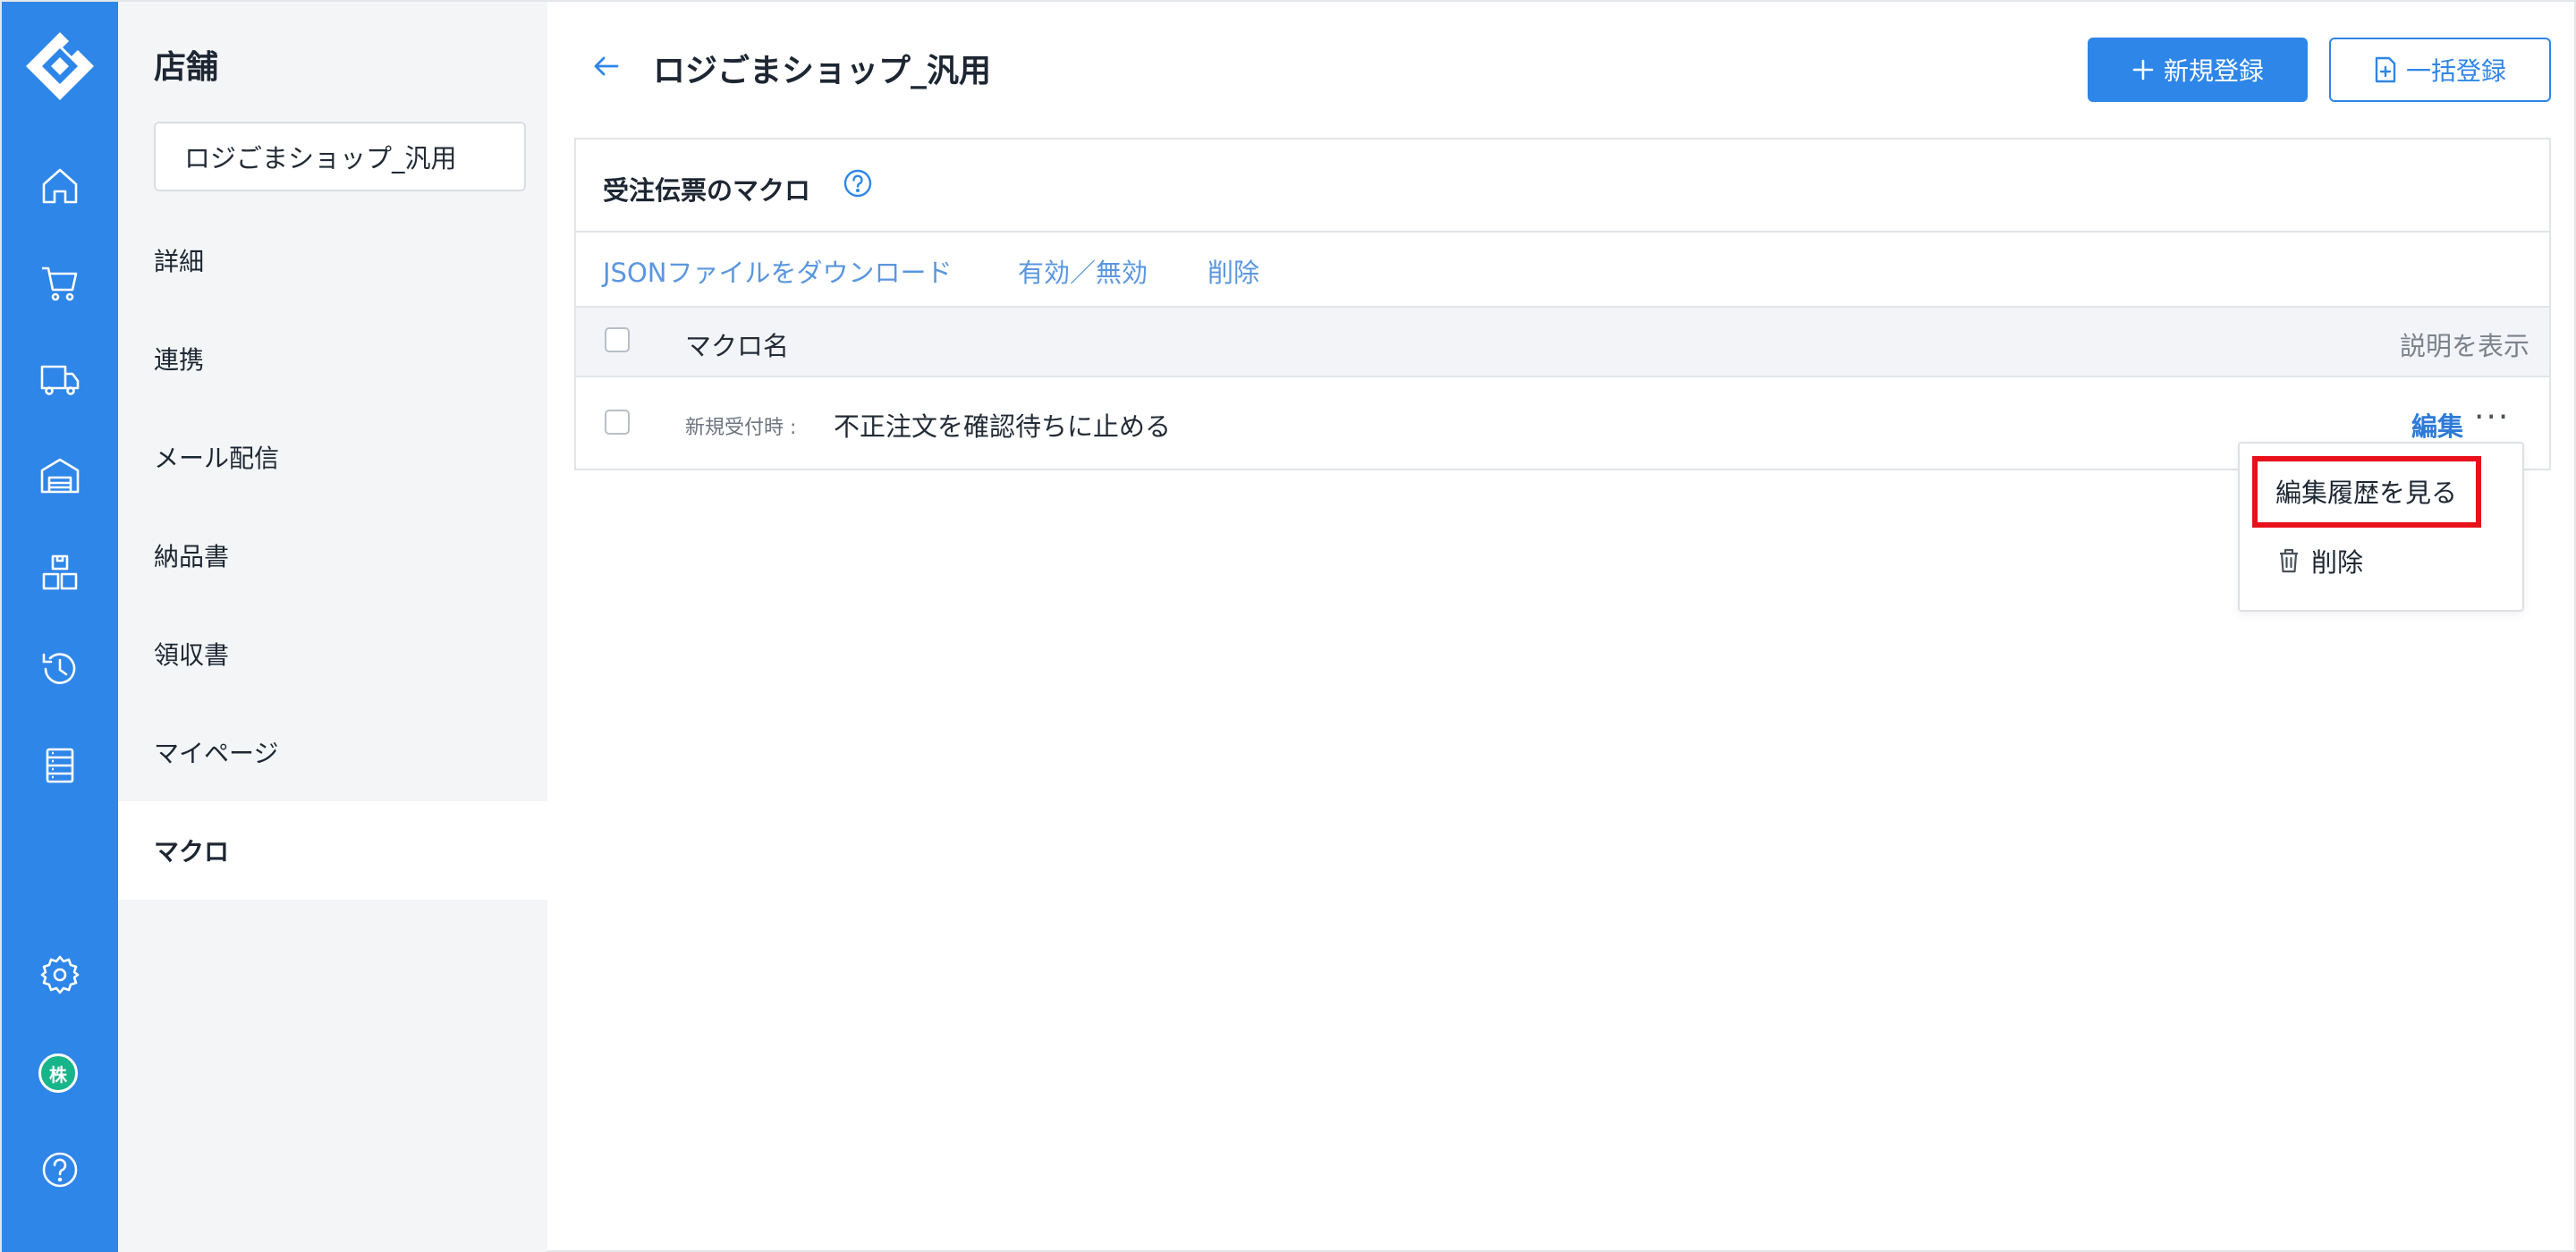 Image resolution: width=2576 pixels, height=1252 pixels. What do you see at coordinates (332, 752) in the screenshot?
I see `sidebar-item-mypage: マイページ` at bounding box center [332, 752].